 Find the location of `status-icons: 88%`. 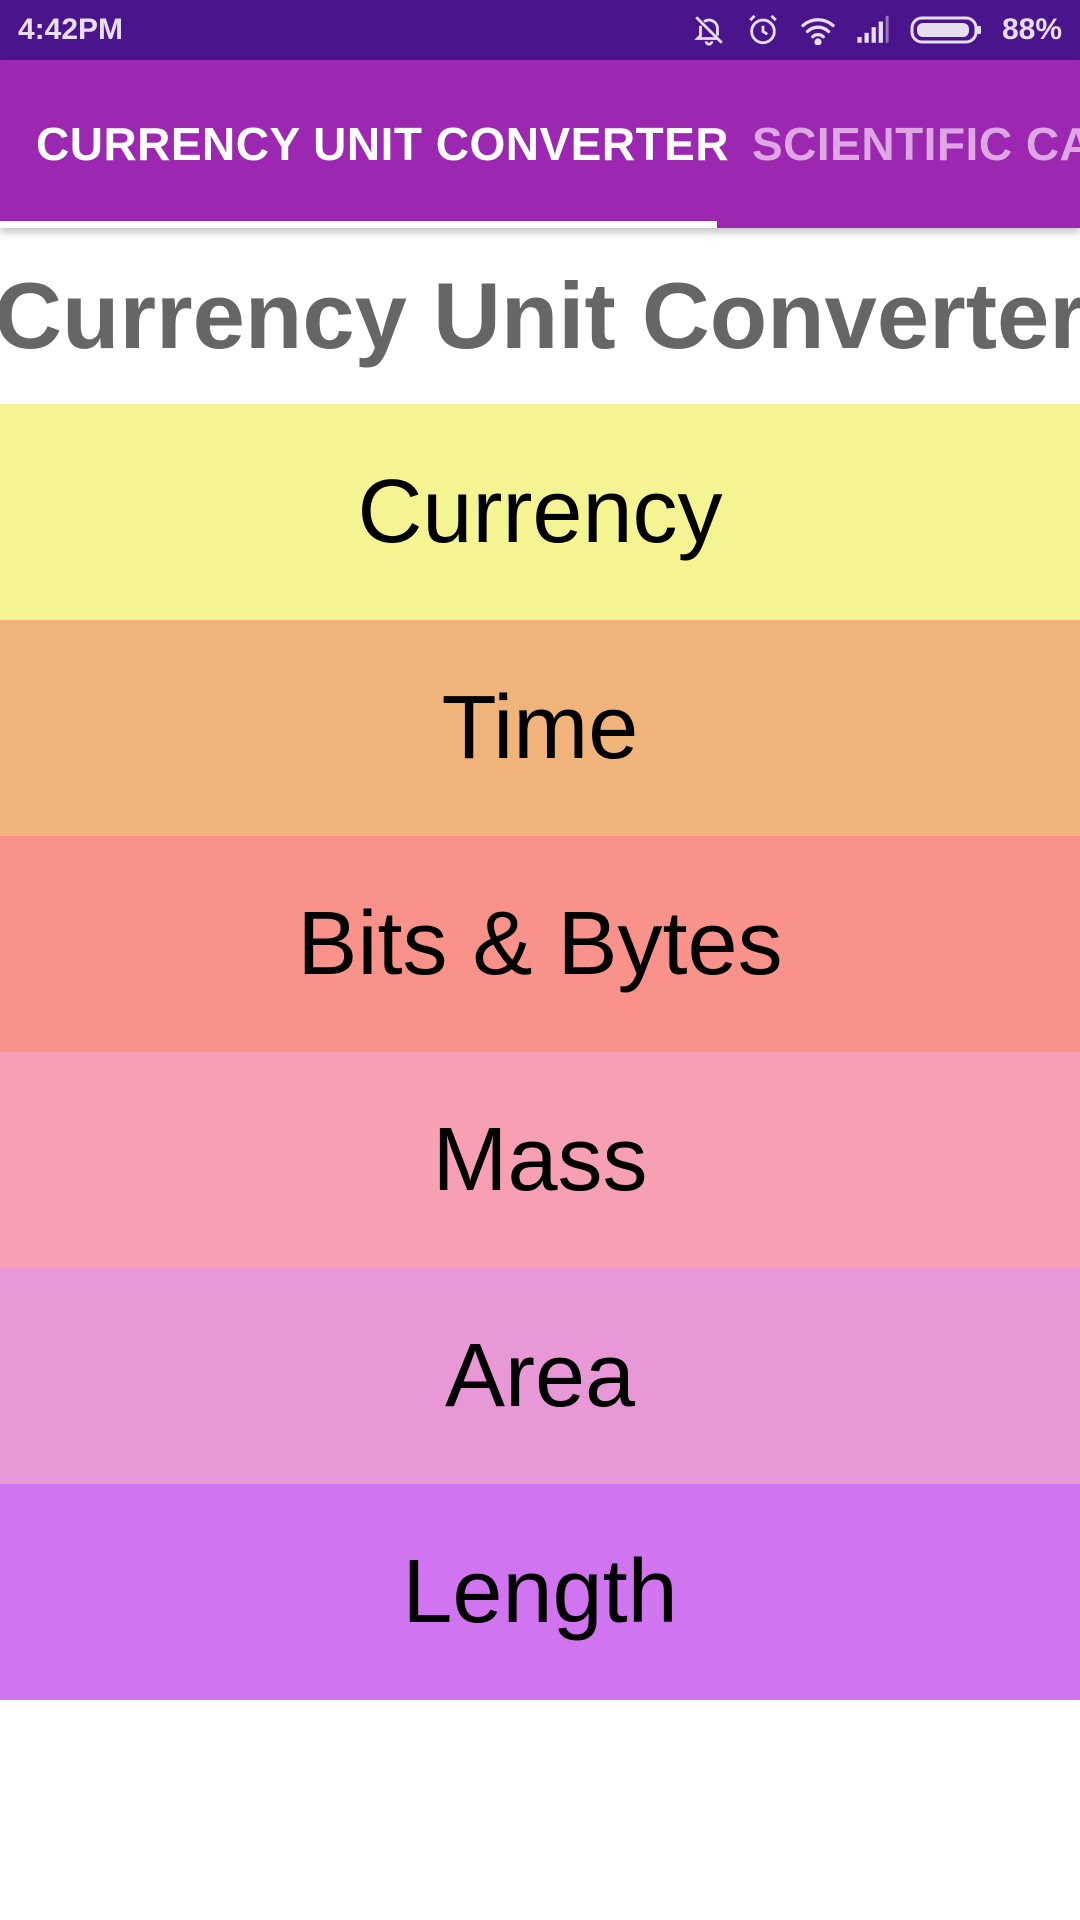

status-icons: 88% is located at coordinates (877, 30).